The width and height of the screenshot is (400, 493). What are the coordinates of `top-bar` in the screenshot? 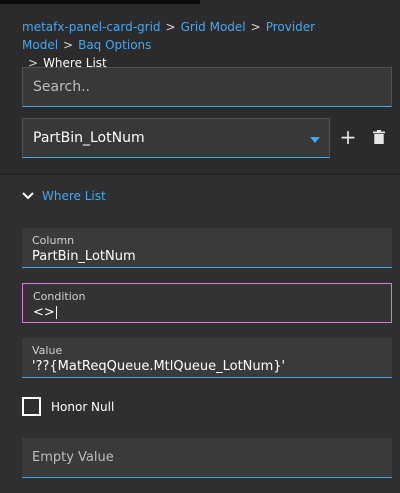 It's located at (100, 2).